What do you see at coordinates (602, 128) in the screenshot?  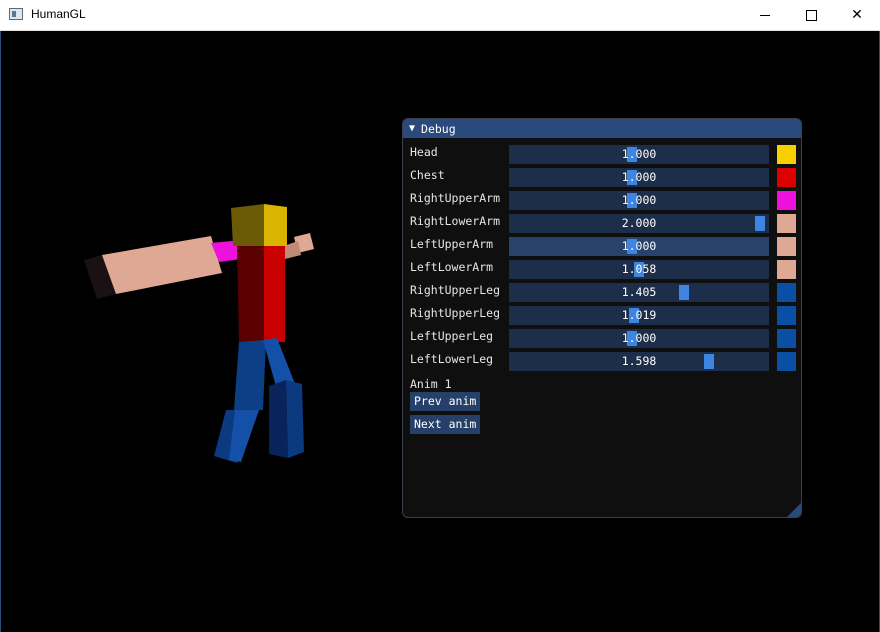 I see `panel-header: ▼ Debug` at bounding box center [602, 128].